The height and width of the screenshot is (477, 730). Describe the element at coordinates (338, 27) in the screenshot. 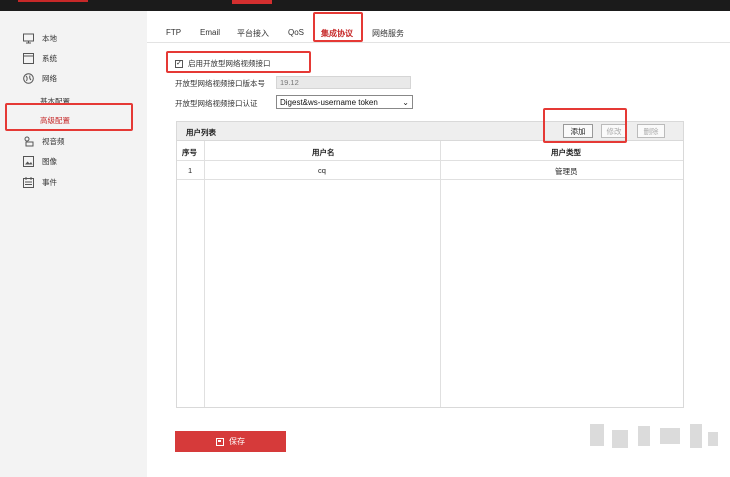

I see `highlight-box-integration-tab` at that location.